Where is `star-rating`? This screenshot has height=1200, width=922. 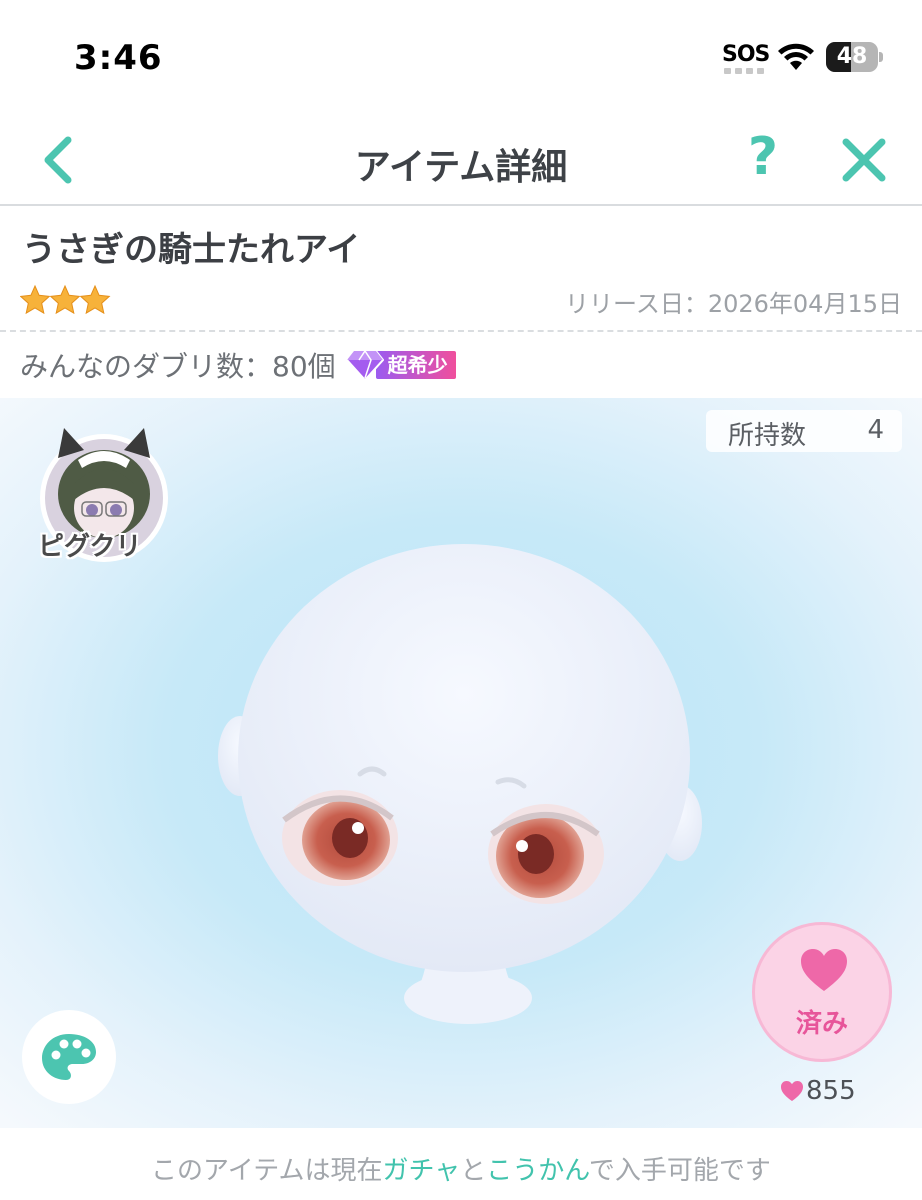 star-rating is located at coordinates (65, 299).